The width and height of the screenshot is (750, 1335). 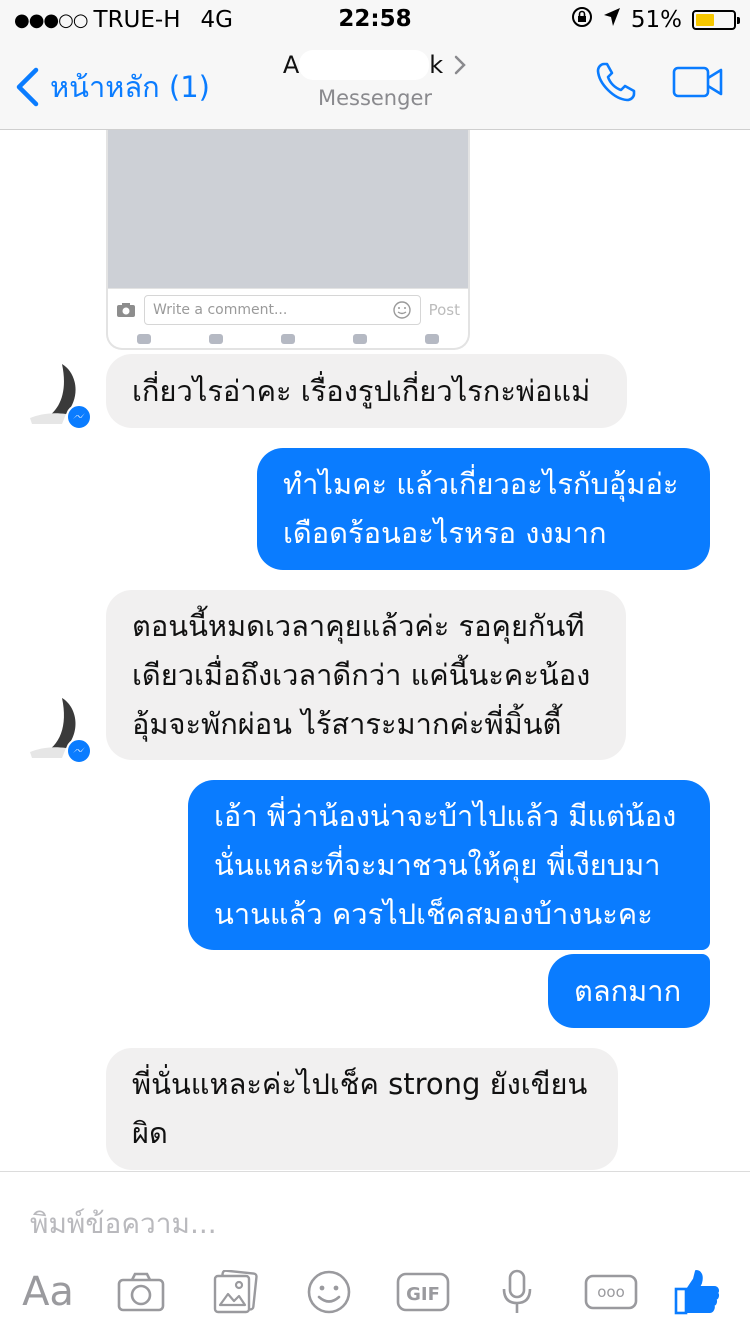 I want to click on thumbs-up-icon, so click(x=697, y=1292).